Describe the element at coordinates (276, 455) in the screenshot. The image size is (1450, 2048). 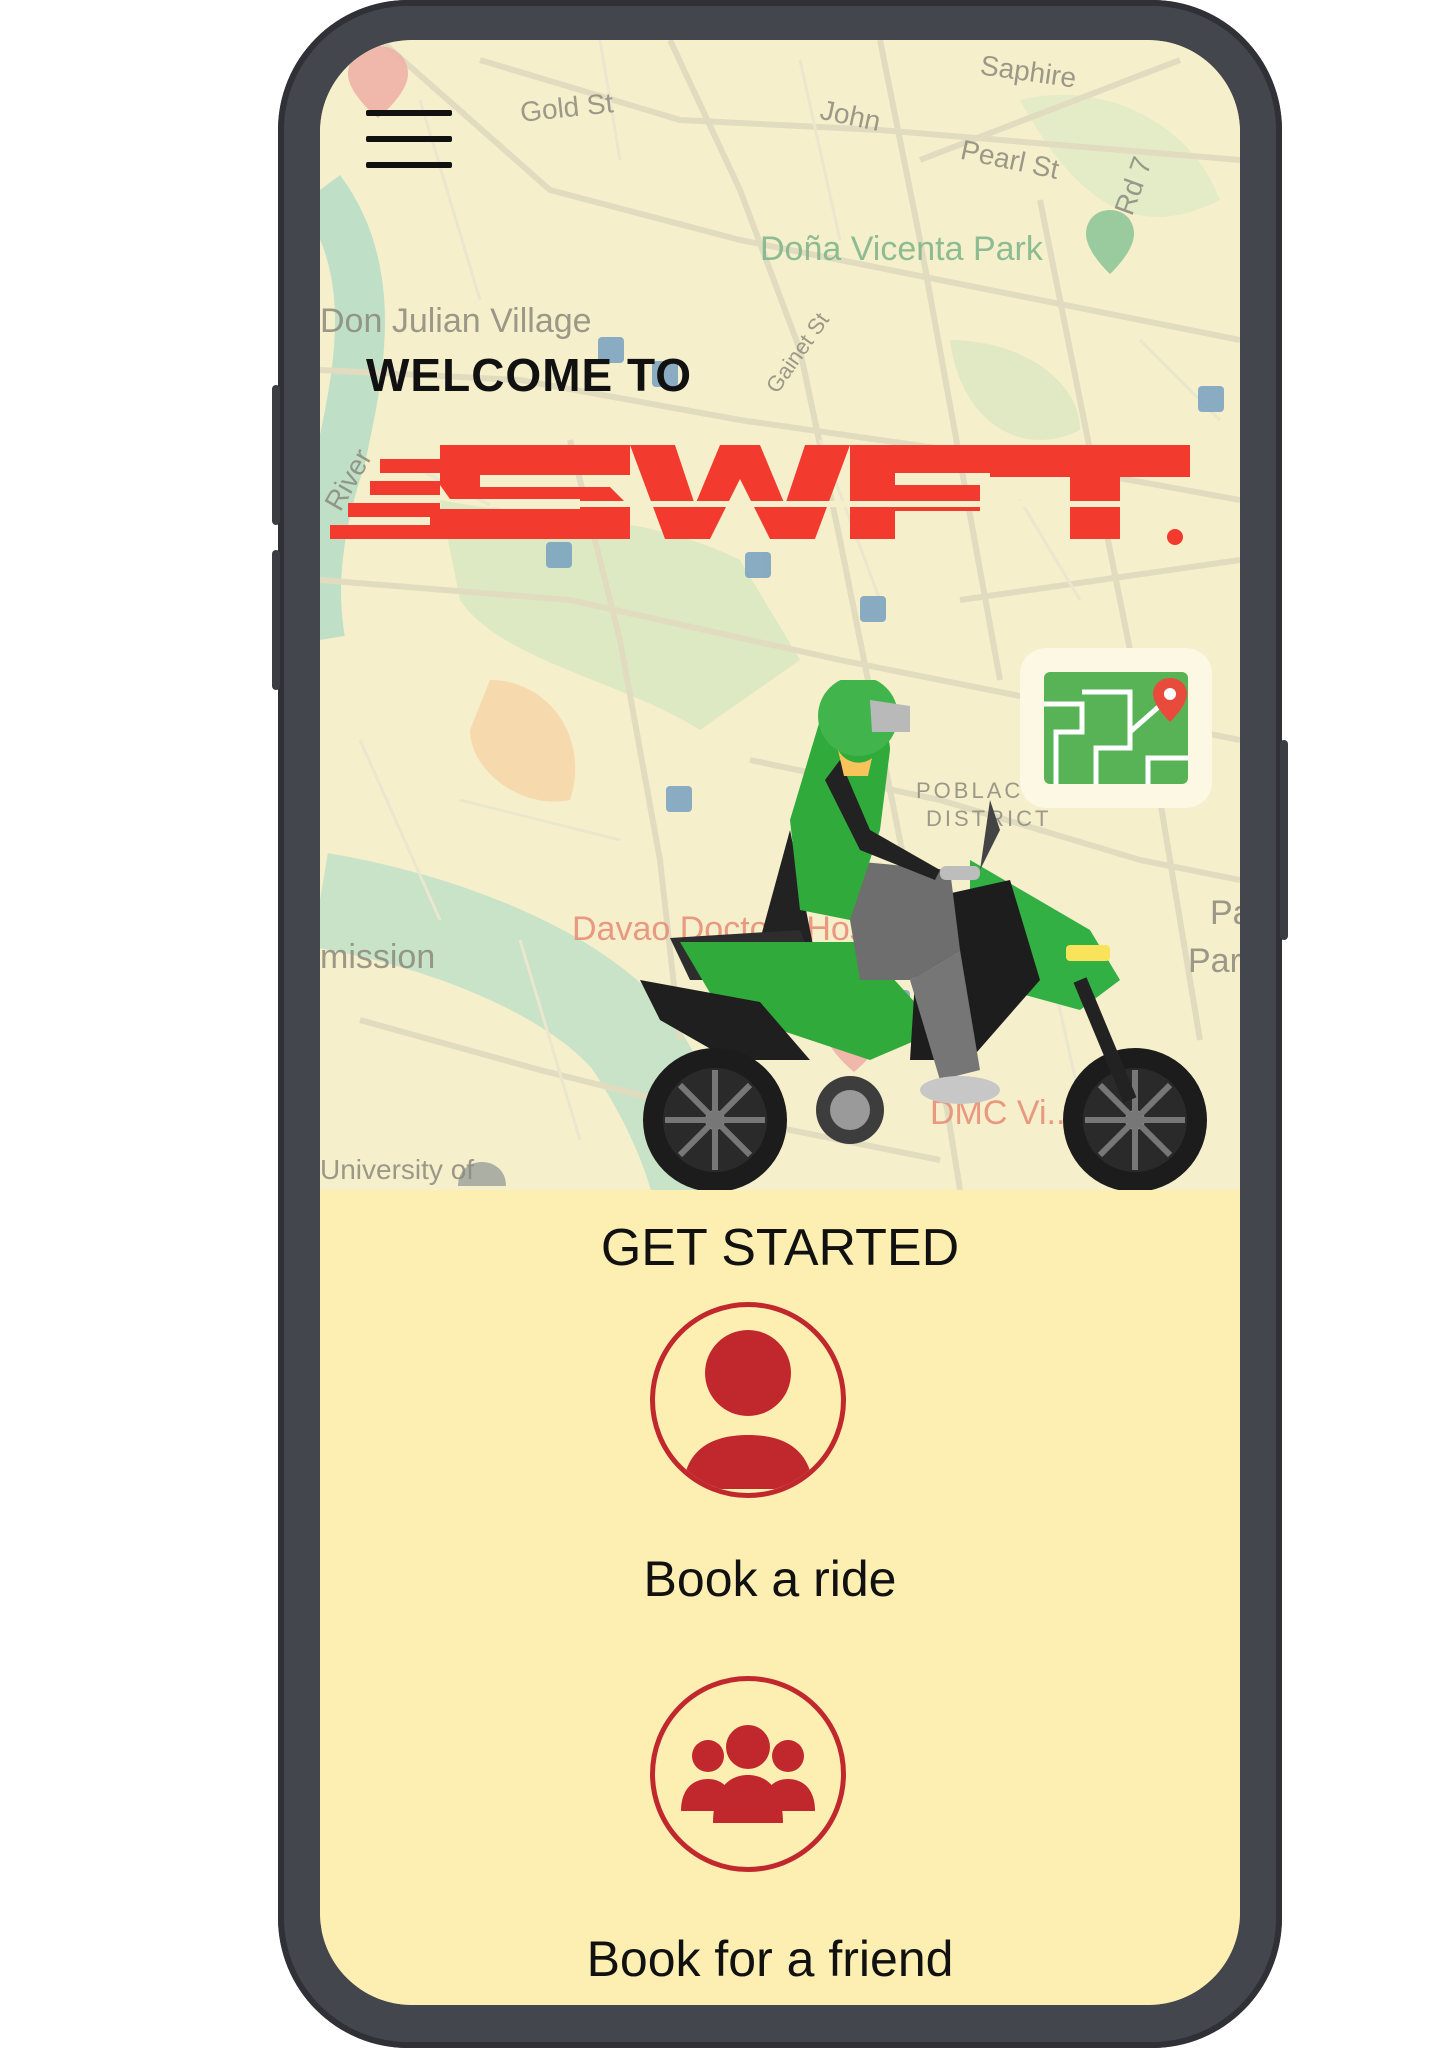
I see `volume-up-button` at that location.